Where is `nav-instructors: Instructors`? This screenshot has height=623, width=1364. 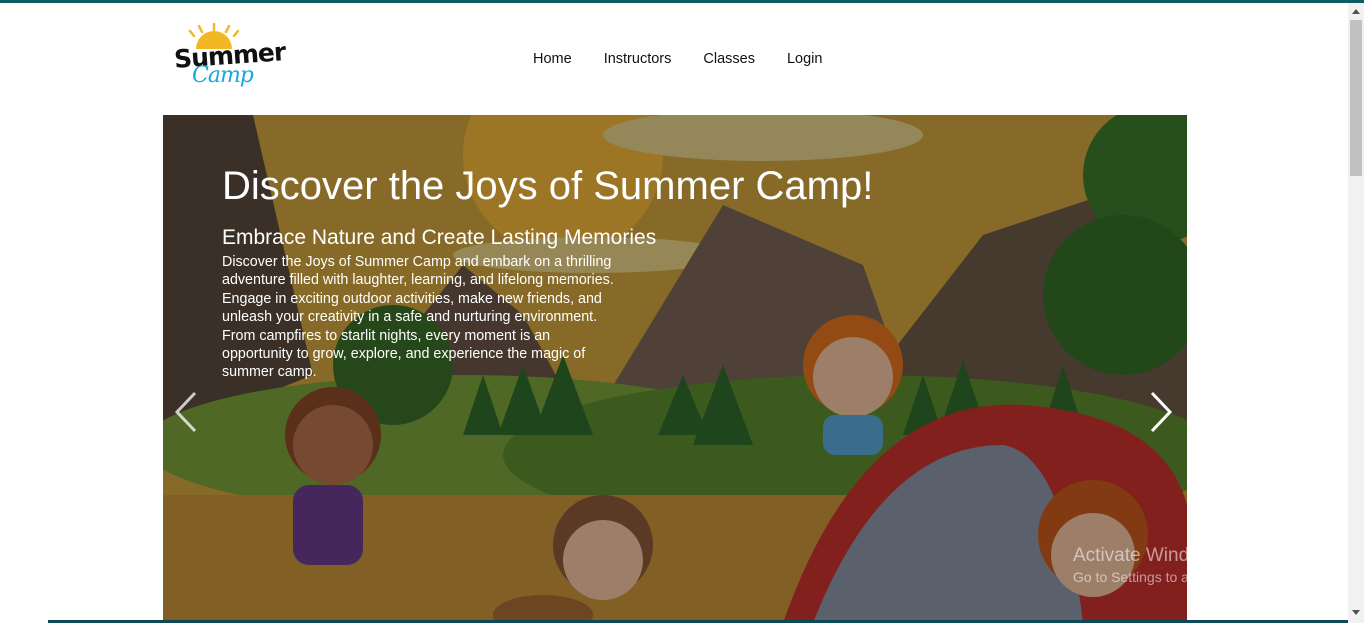
nav-instructors: Instructors is located at coordinates (638, 59).